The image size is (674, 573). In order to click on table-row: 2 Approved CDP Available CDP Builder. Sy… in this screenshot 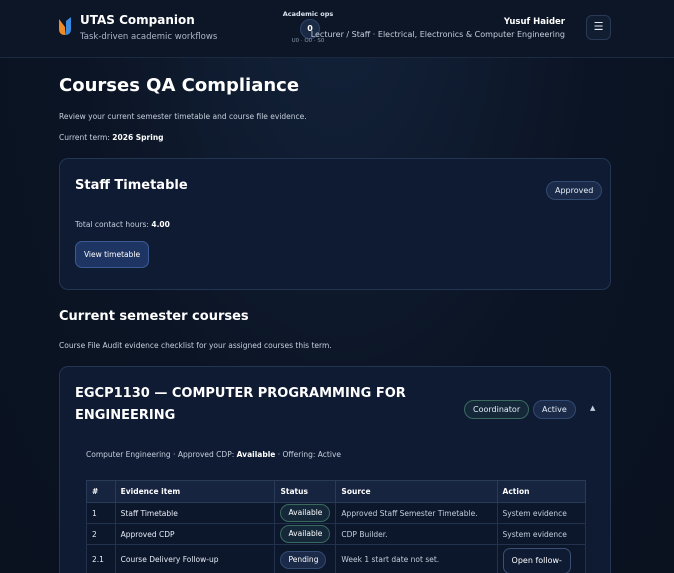, I will do `click(336, 534)`.